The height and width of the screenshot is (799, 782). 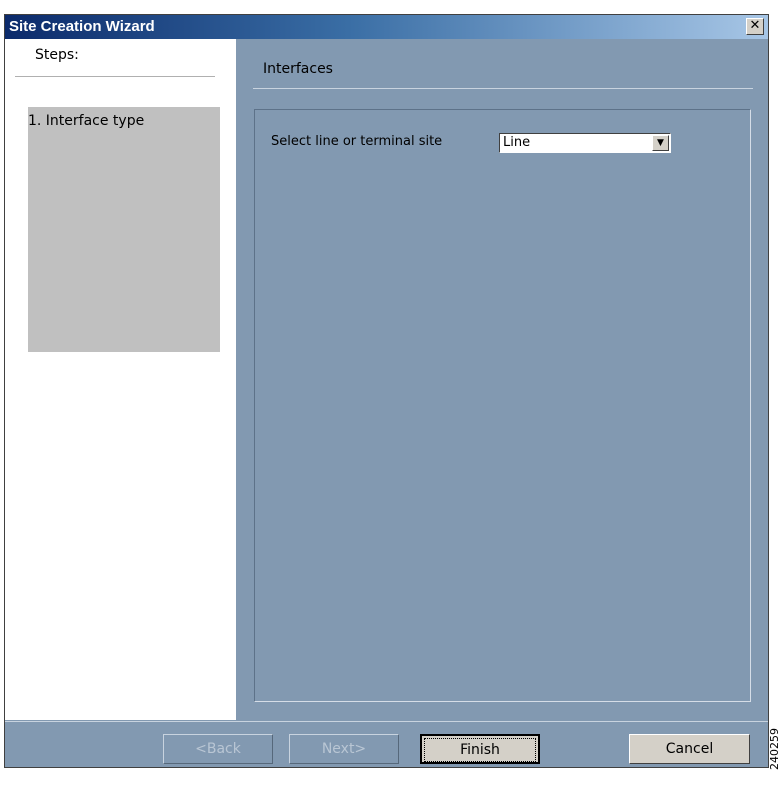 What do you see at coordinates (124, 229) in the screenshot?
I see `steps-list: 1. Interface type` at bounding box center [124, 229].